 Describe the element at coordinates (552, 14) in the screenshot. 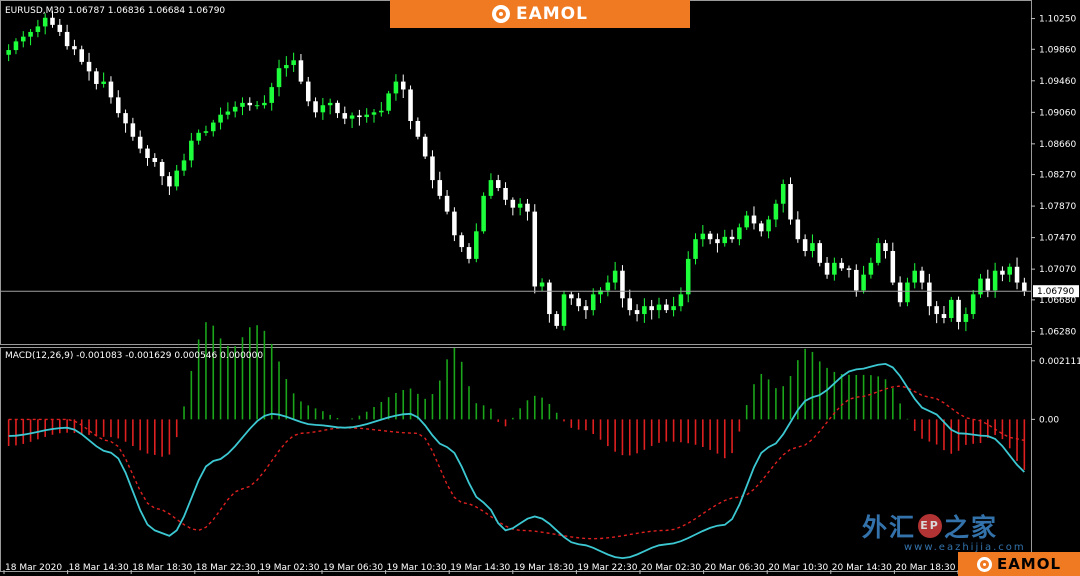

I see `brand-text: EAMOL` at that location.